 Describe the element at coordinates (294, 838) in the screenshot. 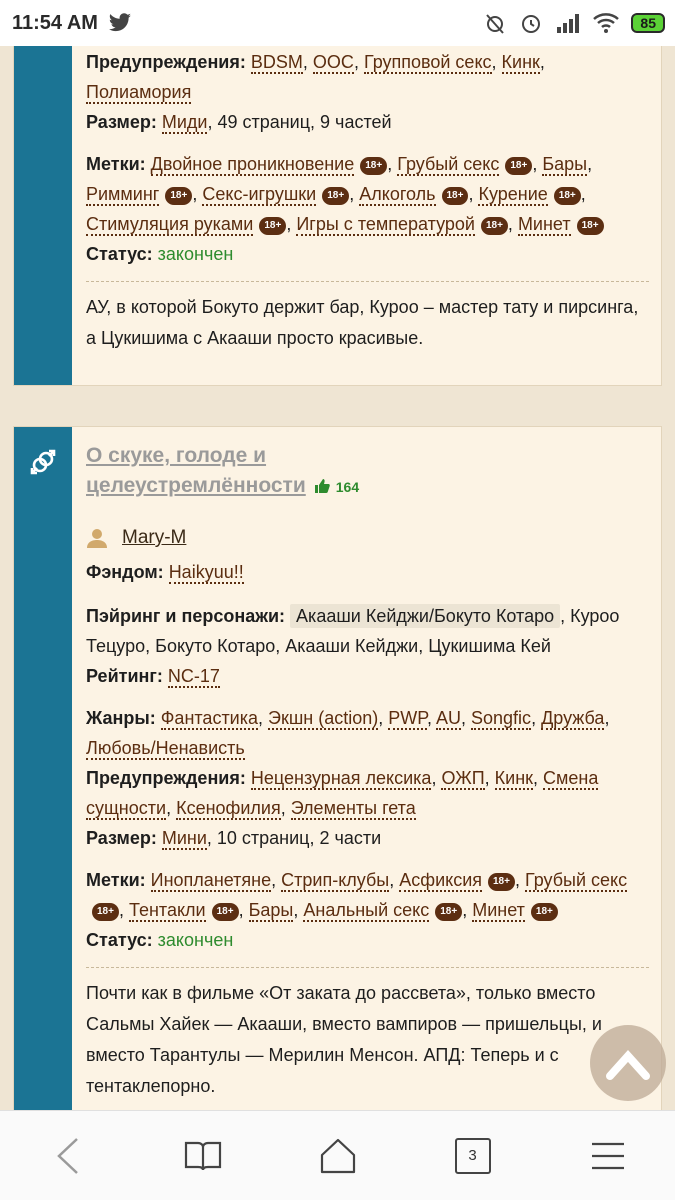

I see `size-text: , 10 страниц, 2 части` at that location.